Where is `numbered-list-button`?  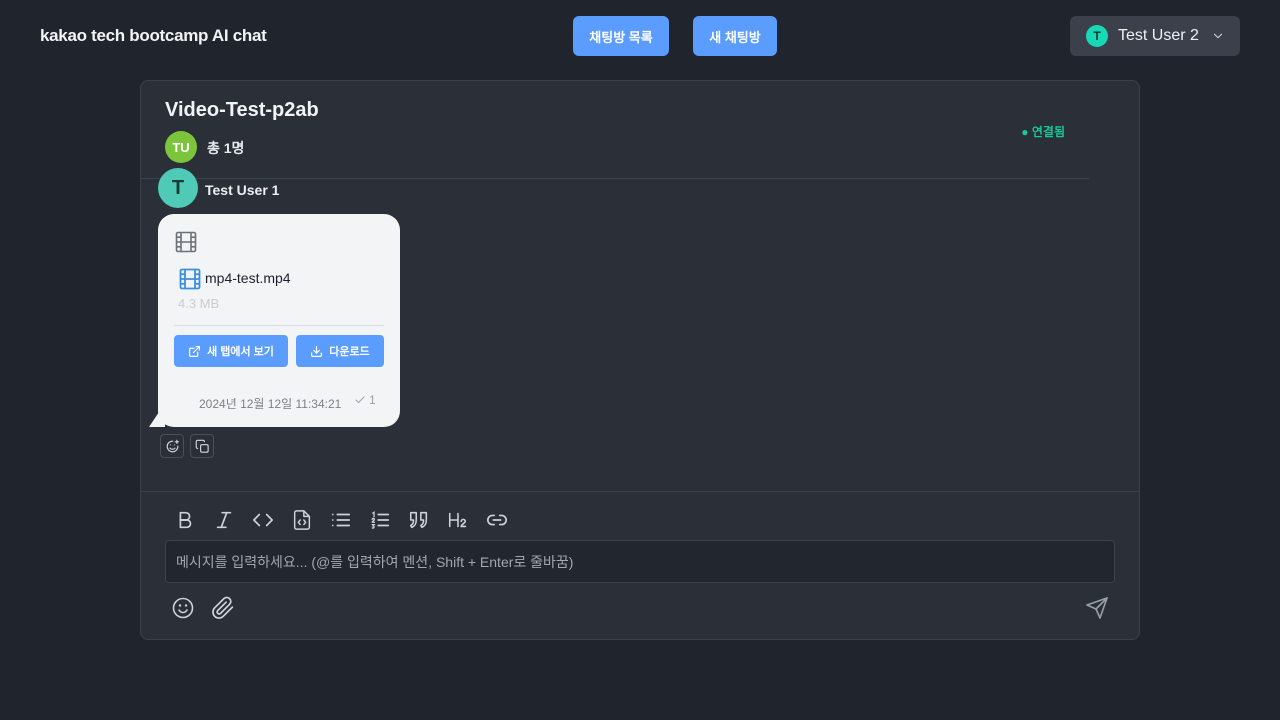 numbered-list-button is located at coordinates (379, 520).